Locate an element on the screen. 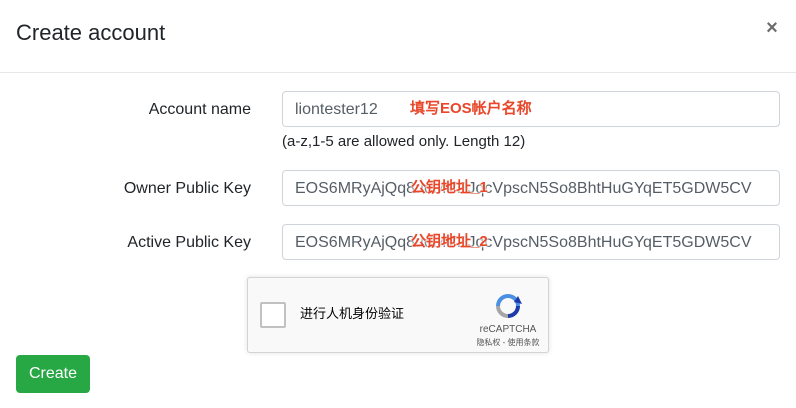 The image size is (796, 408). recaptcha-logo-icon is located at coordinates (509, 306).